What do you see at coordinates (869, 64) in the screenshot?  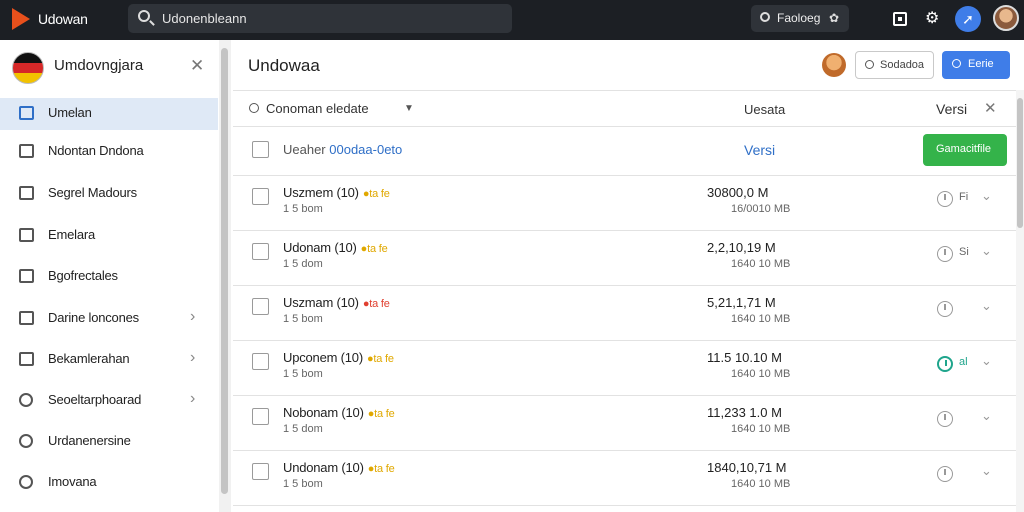 I see `search-icon` at bounding box center [869, 64].